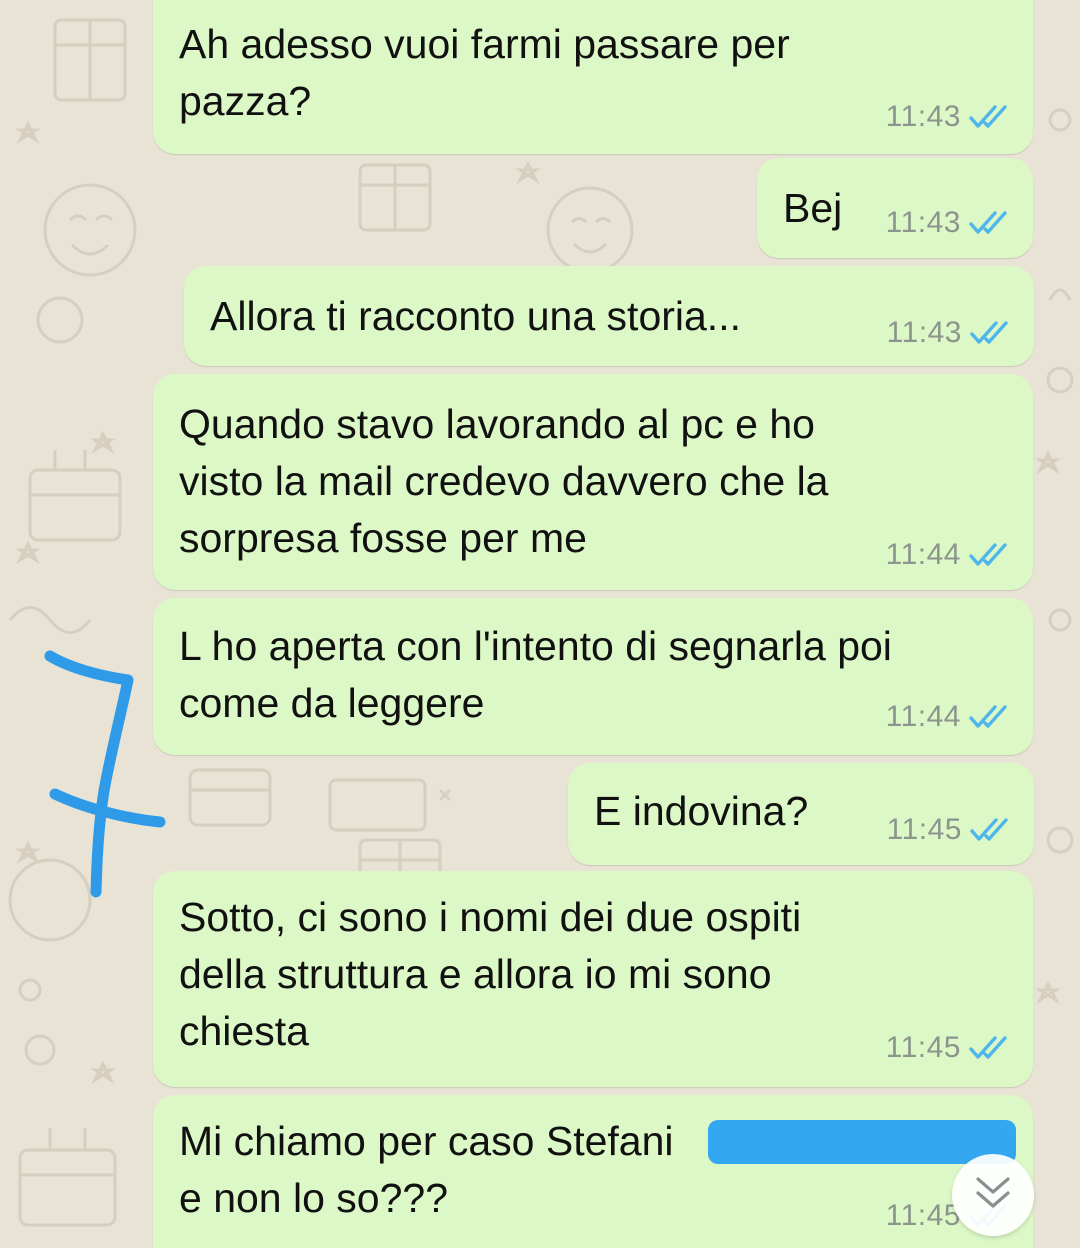  Describe the element at coordinates (862, 1142) in the screenshot. I see `redaction-mark` at that location.